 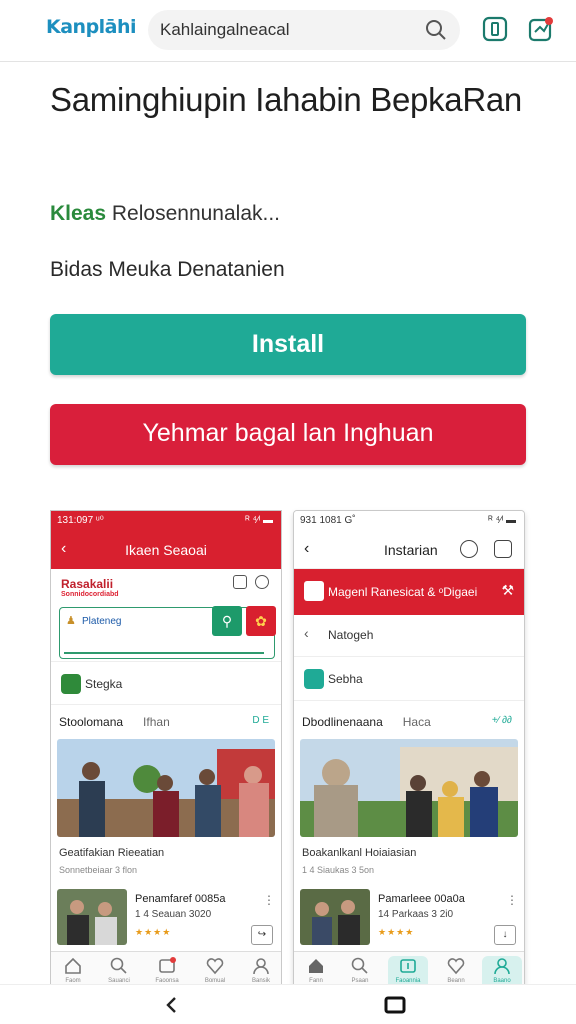 What do you see at coordinates (469, 549) in the screenshot?
I see `clock-icon` at bounding box center [469, 549].